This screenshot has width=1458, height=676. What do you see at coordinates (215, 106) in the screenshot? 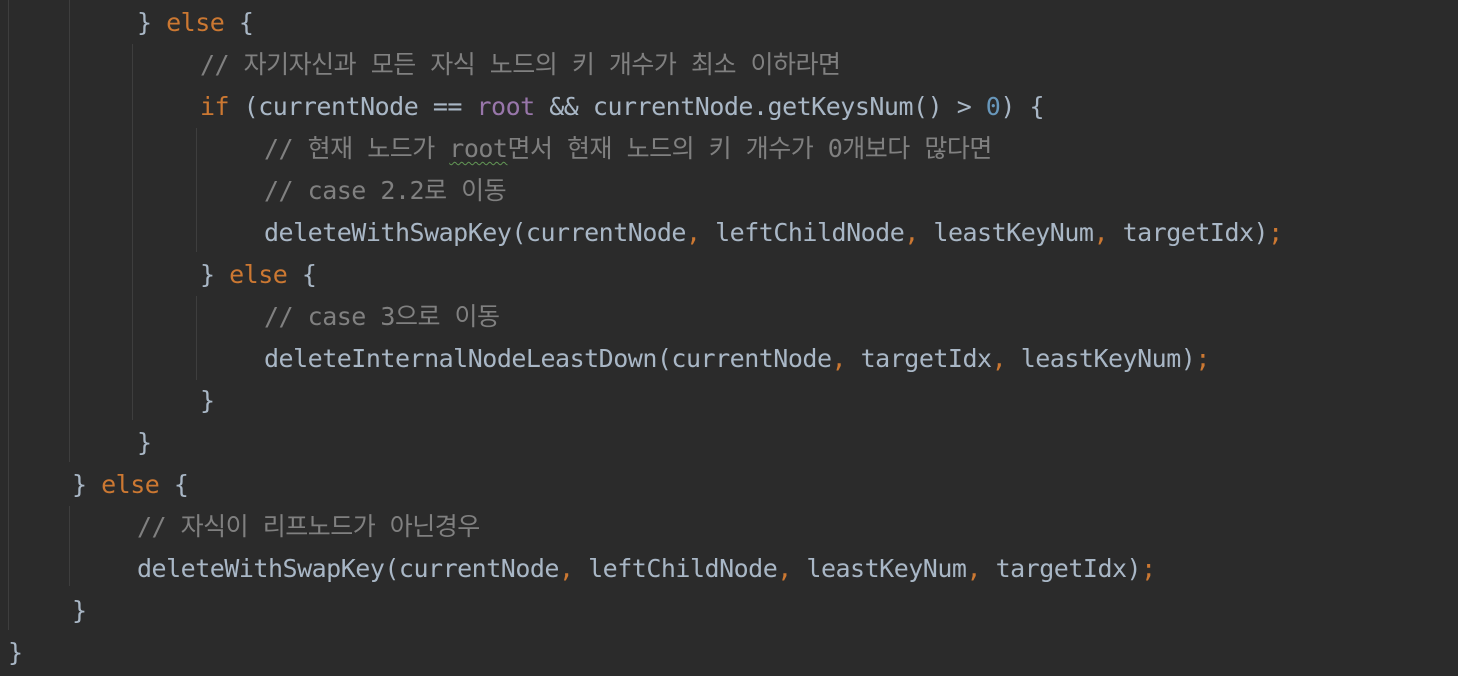
I see `keyword-token: if` at bounding box center [215, 106].